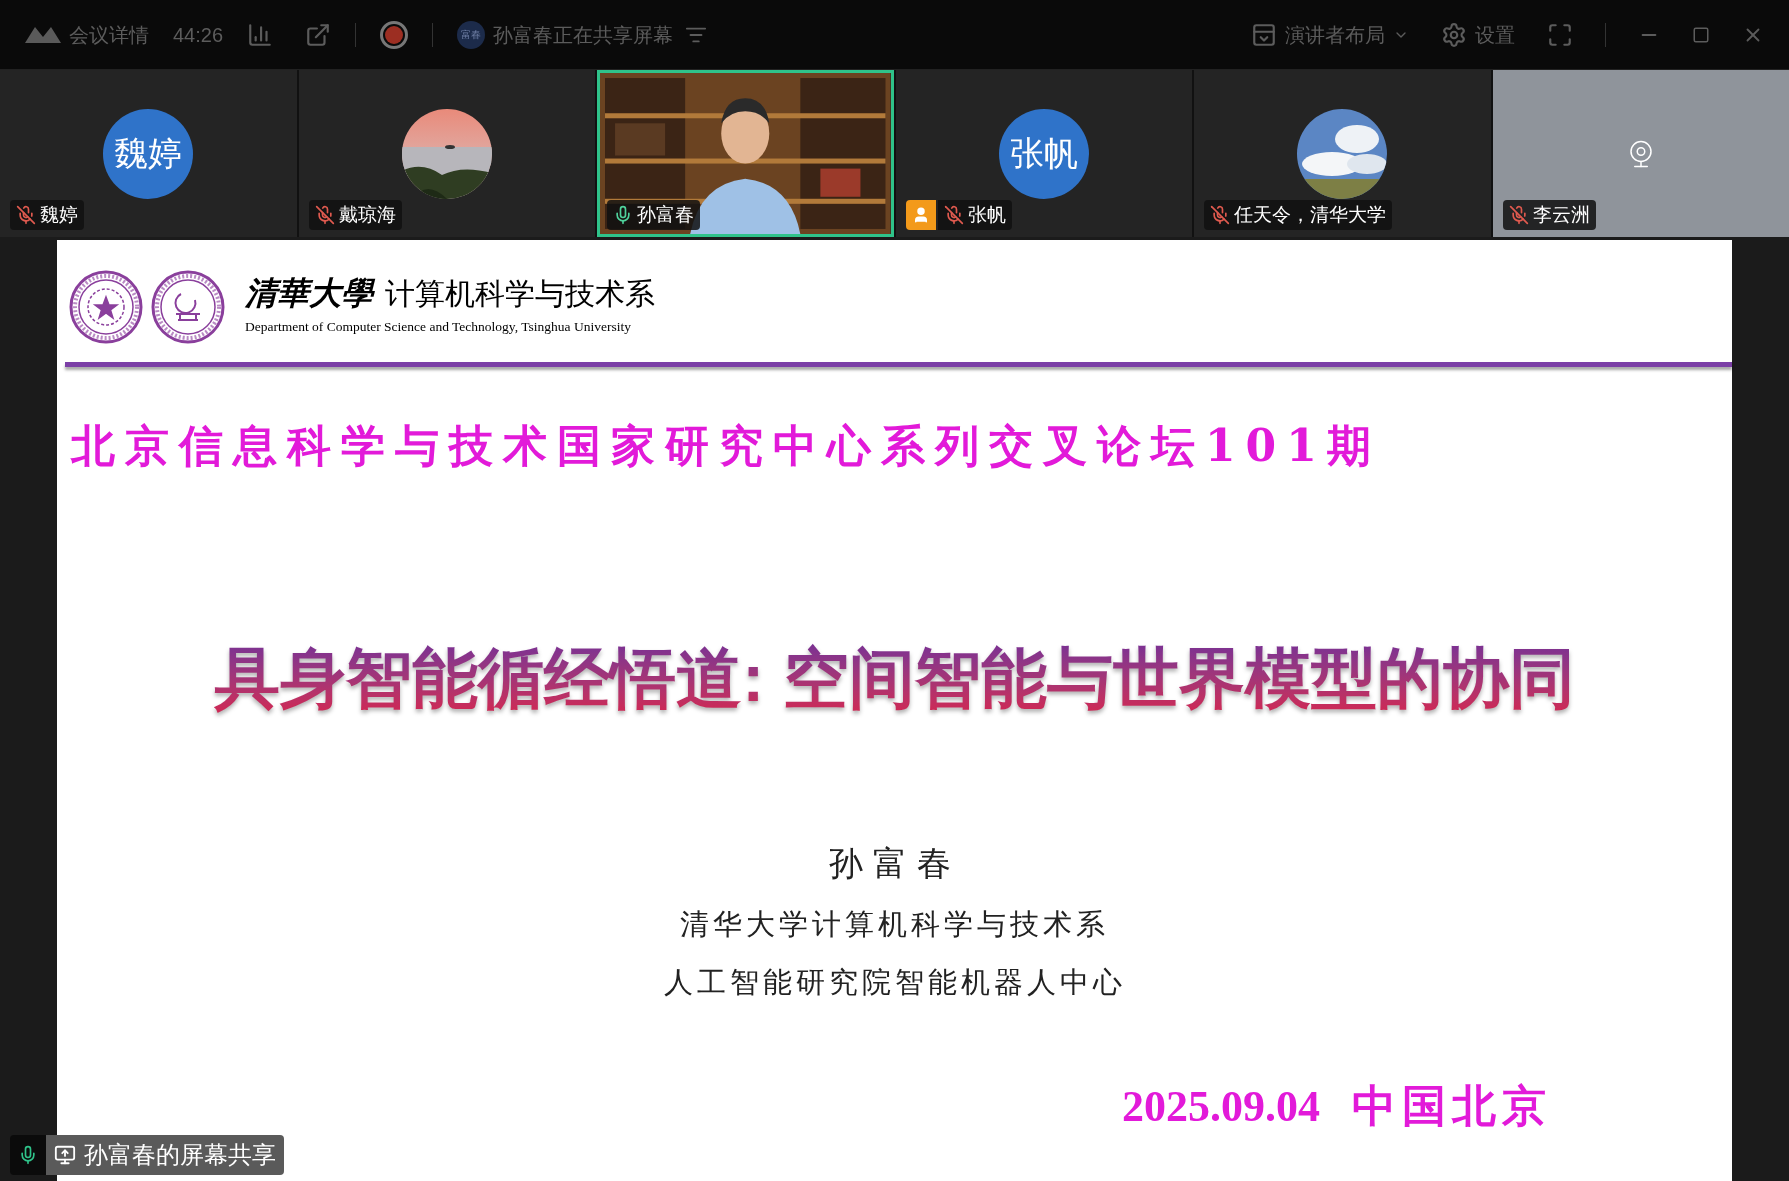  What do you see at coordinates (446, 153) in the screenshot?
I see `participant-tile: 戴琼海` at bounding box center [446, 153].